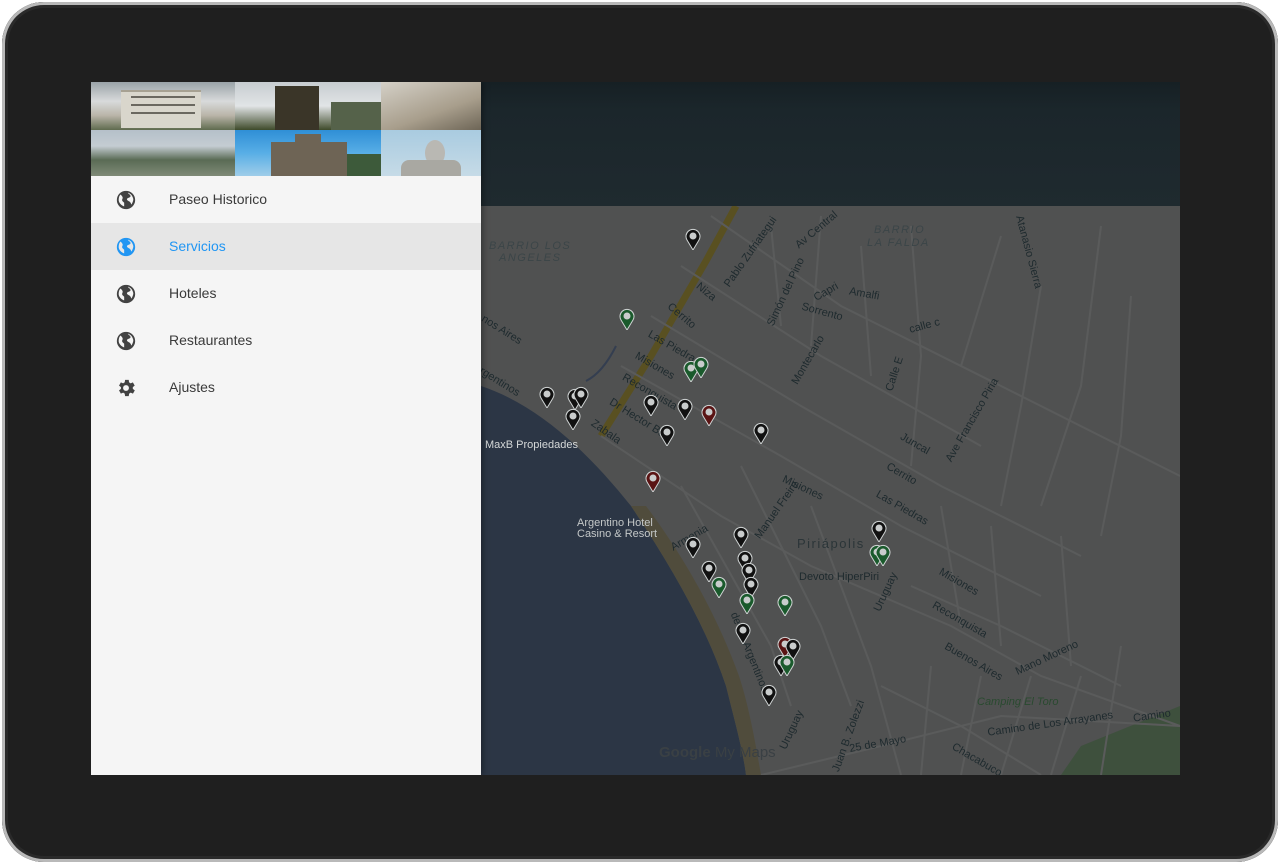  Describe the element at coordinates (308, 106) in the screenshot. I see `photo-church-tower` at that location.